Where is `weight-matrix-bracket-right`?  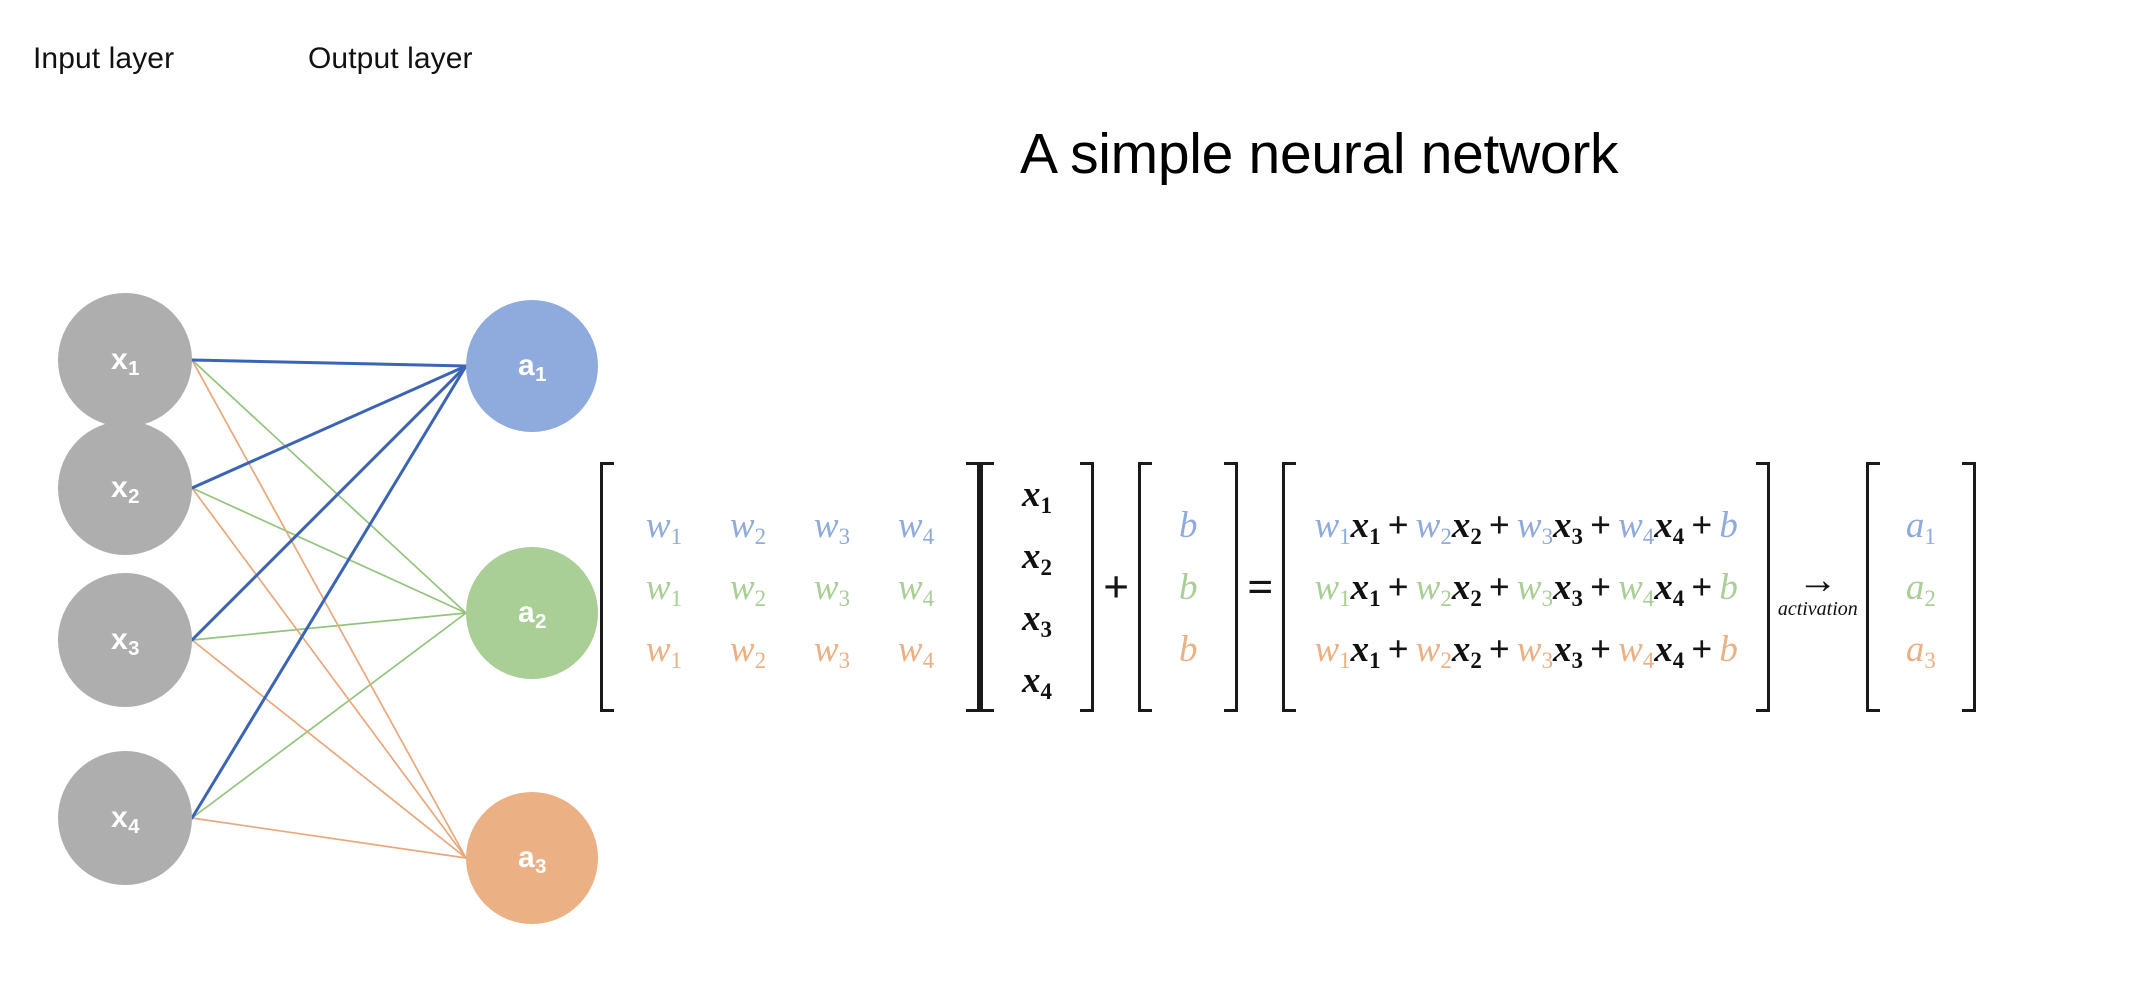 weight-matrix-bracket-right is located at coordinates (973, 587).